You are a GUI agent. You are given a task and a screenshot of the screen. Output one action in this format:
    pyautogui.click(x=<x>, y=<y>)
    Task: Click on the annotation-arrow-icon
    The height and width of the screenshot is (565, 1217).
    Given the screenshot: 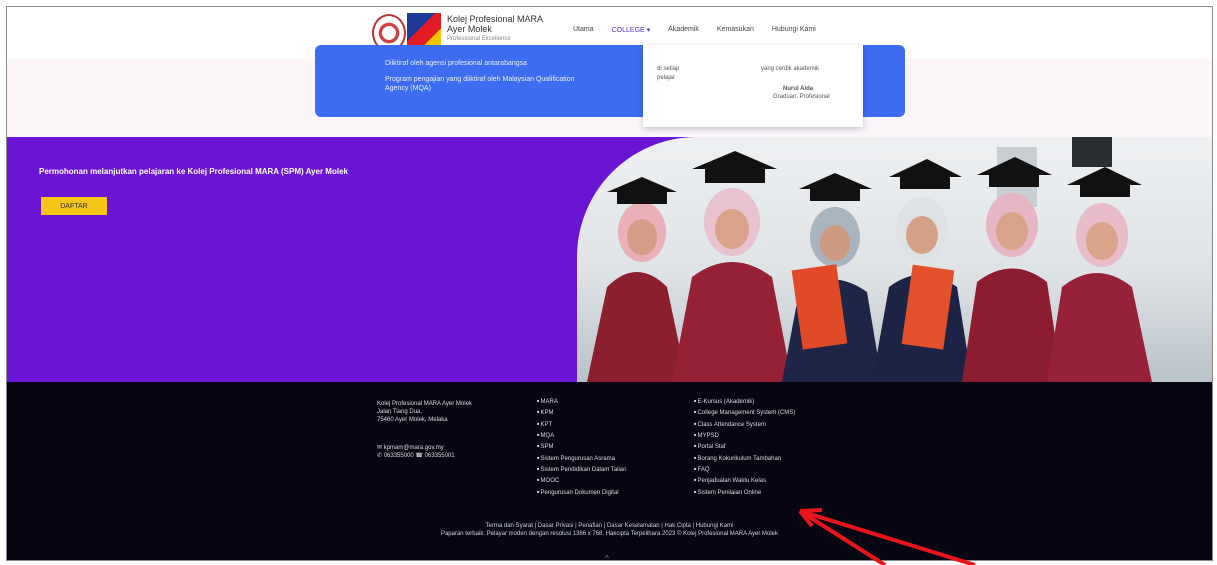 What is the action you would take?
    pyautogui.click(x=887, y=536)
    